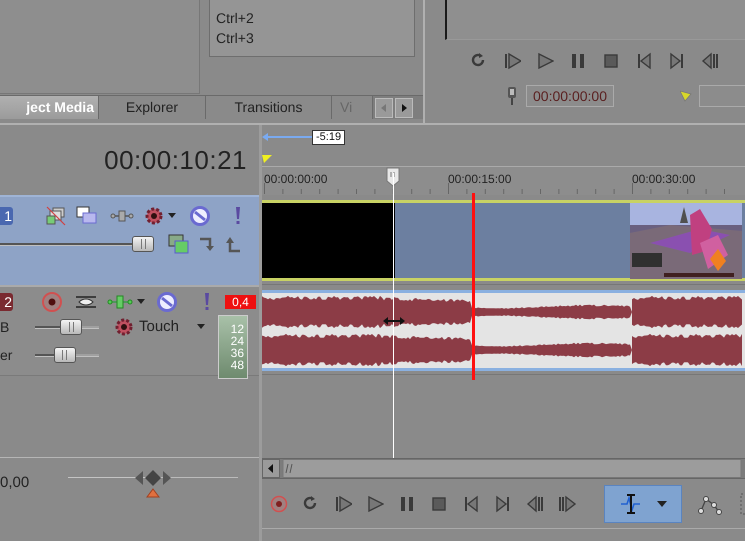 Image resolution: width=745 pixels, height=541 pixels. Describe the element at coordinates (404, 108) in the screenshot. I see `scroll-right-icon` at that location.